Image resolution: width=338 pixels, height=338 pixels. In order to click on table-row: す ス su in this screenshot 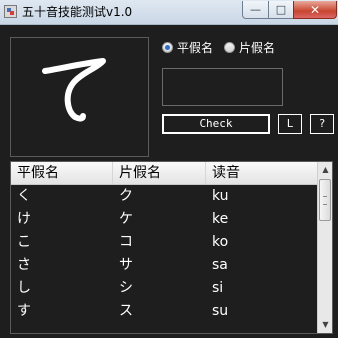, I will do `click(164, 311)`.